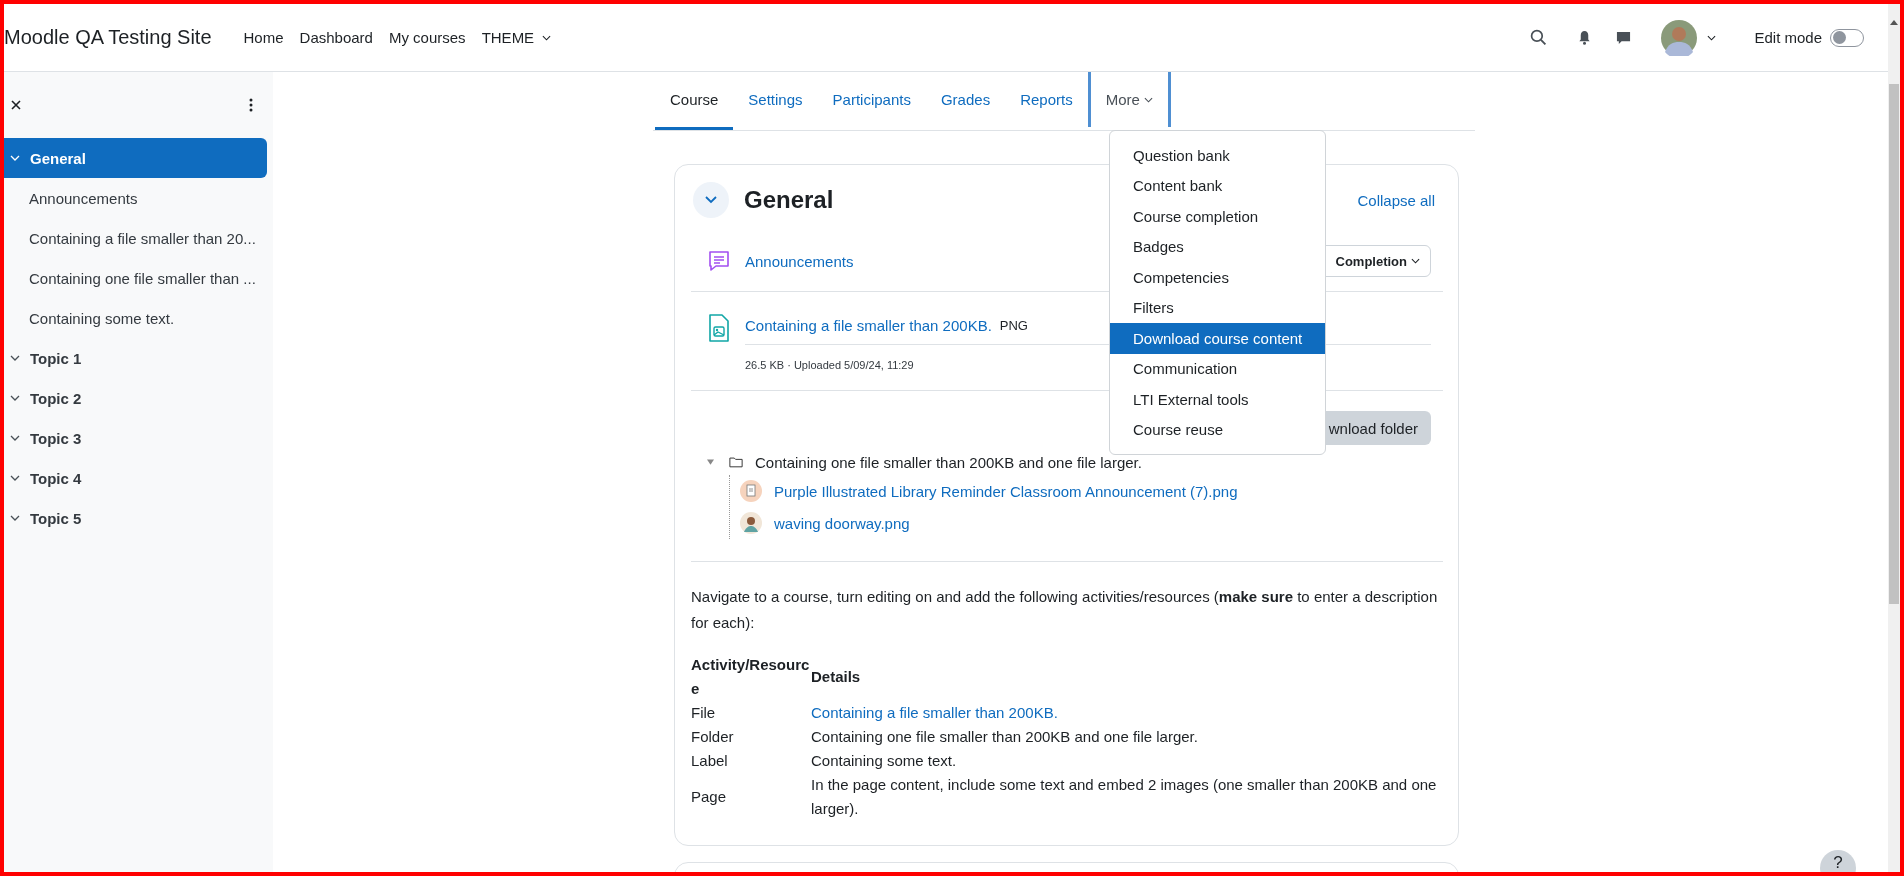 The height and width of the screenshot is (876, 1904). Describe the element at coordinates (135, 398) in the screenshot. I see `course-index-section: Topic 2` at that location.